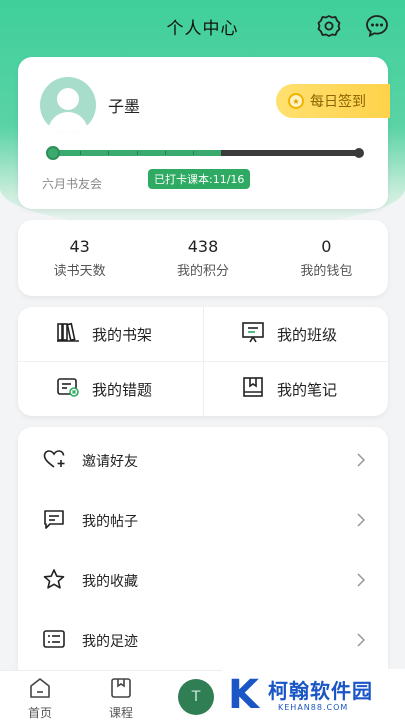 This screenshot has width=405, height=720. What do you see at coordinates (199, 179) in the screenshot?
I see `progress-tag: 已打卡课本:11/16` at bounding box center [199, 179].